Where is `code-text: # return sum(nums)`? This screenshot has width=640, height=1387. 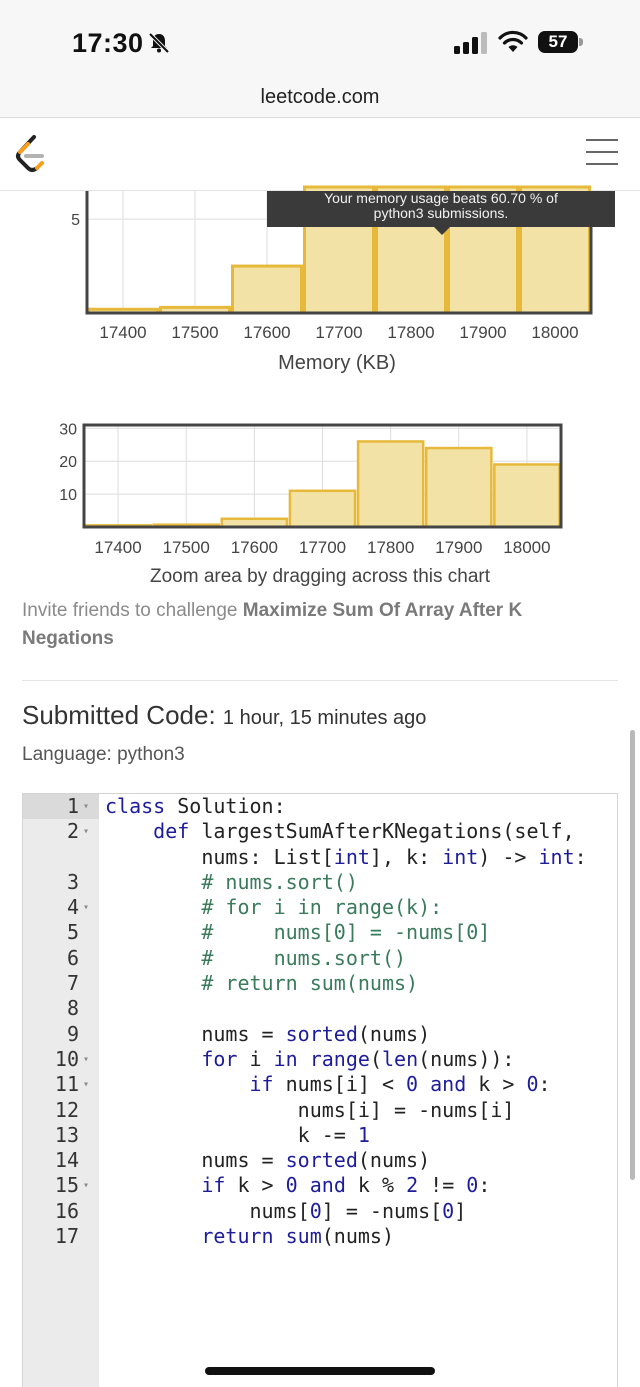
code-text: # return sum(nums) is located at coordinates (310, 983).